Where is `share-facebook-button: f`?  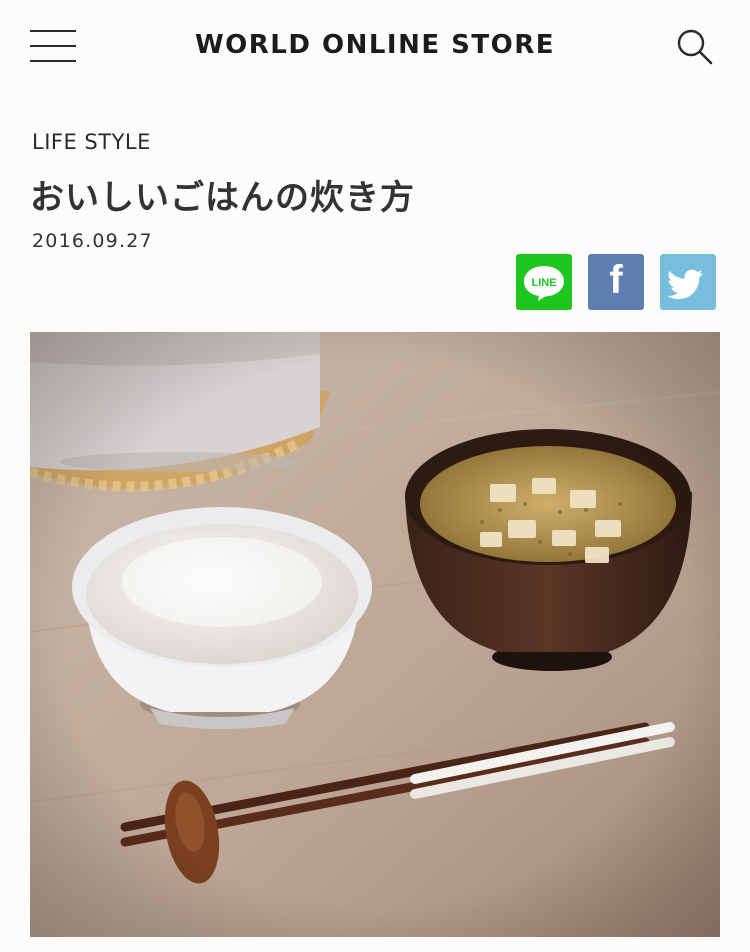
share-facebook-button: f is located at coordinates (616, 282).